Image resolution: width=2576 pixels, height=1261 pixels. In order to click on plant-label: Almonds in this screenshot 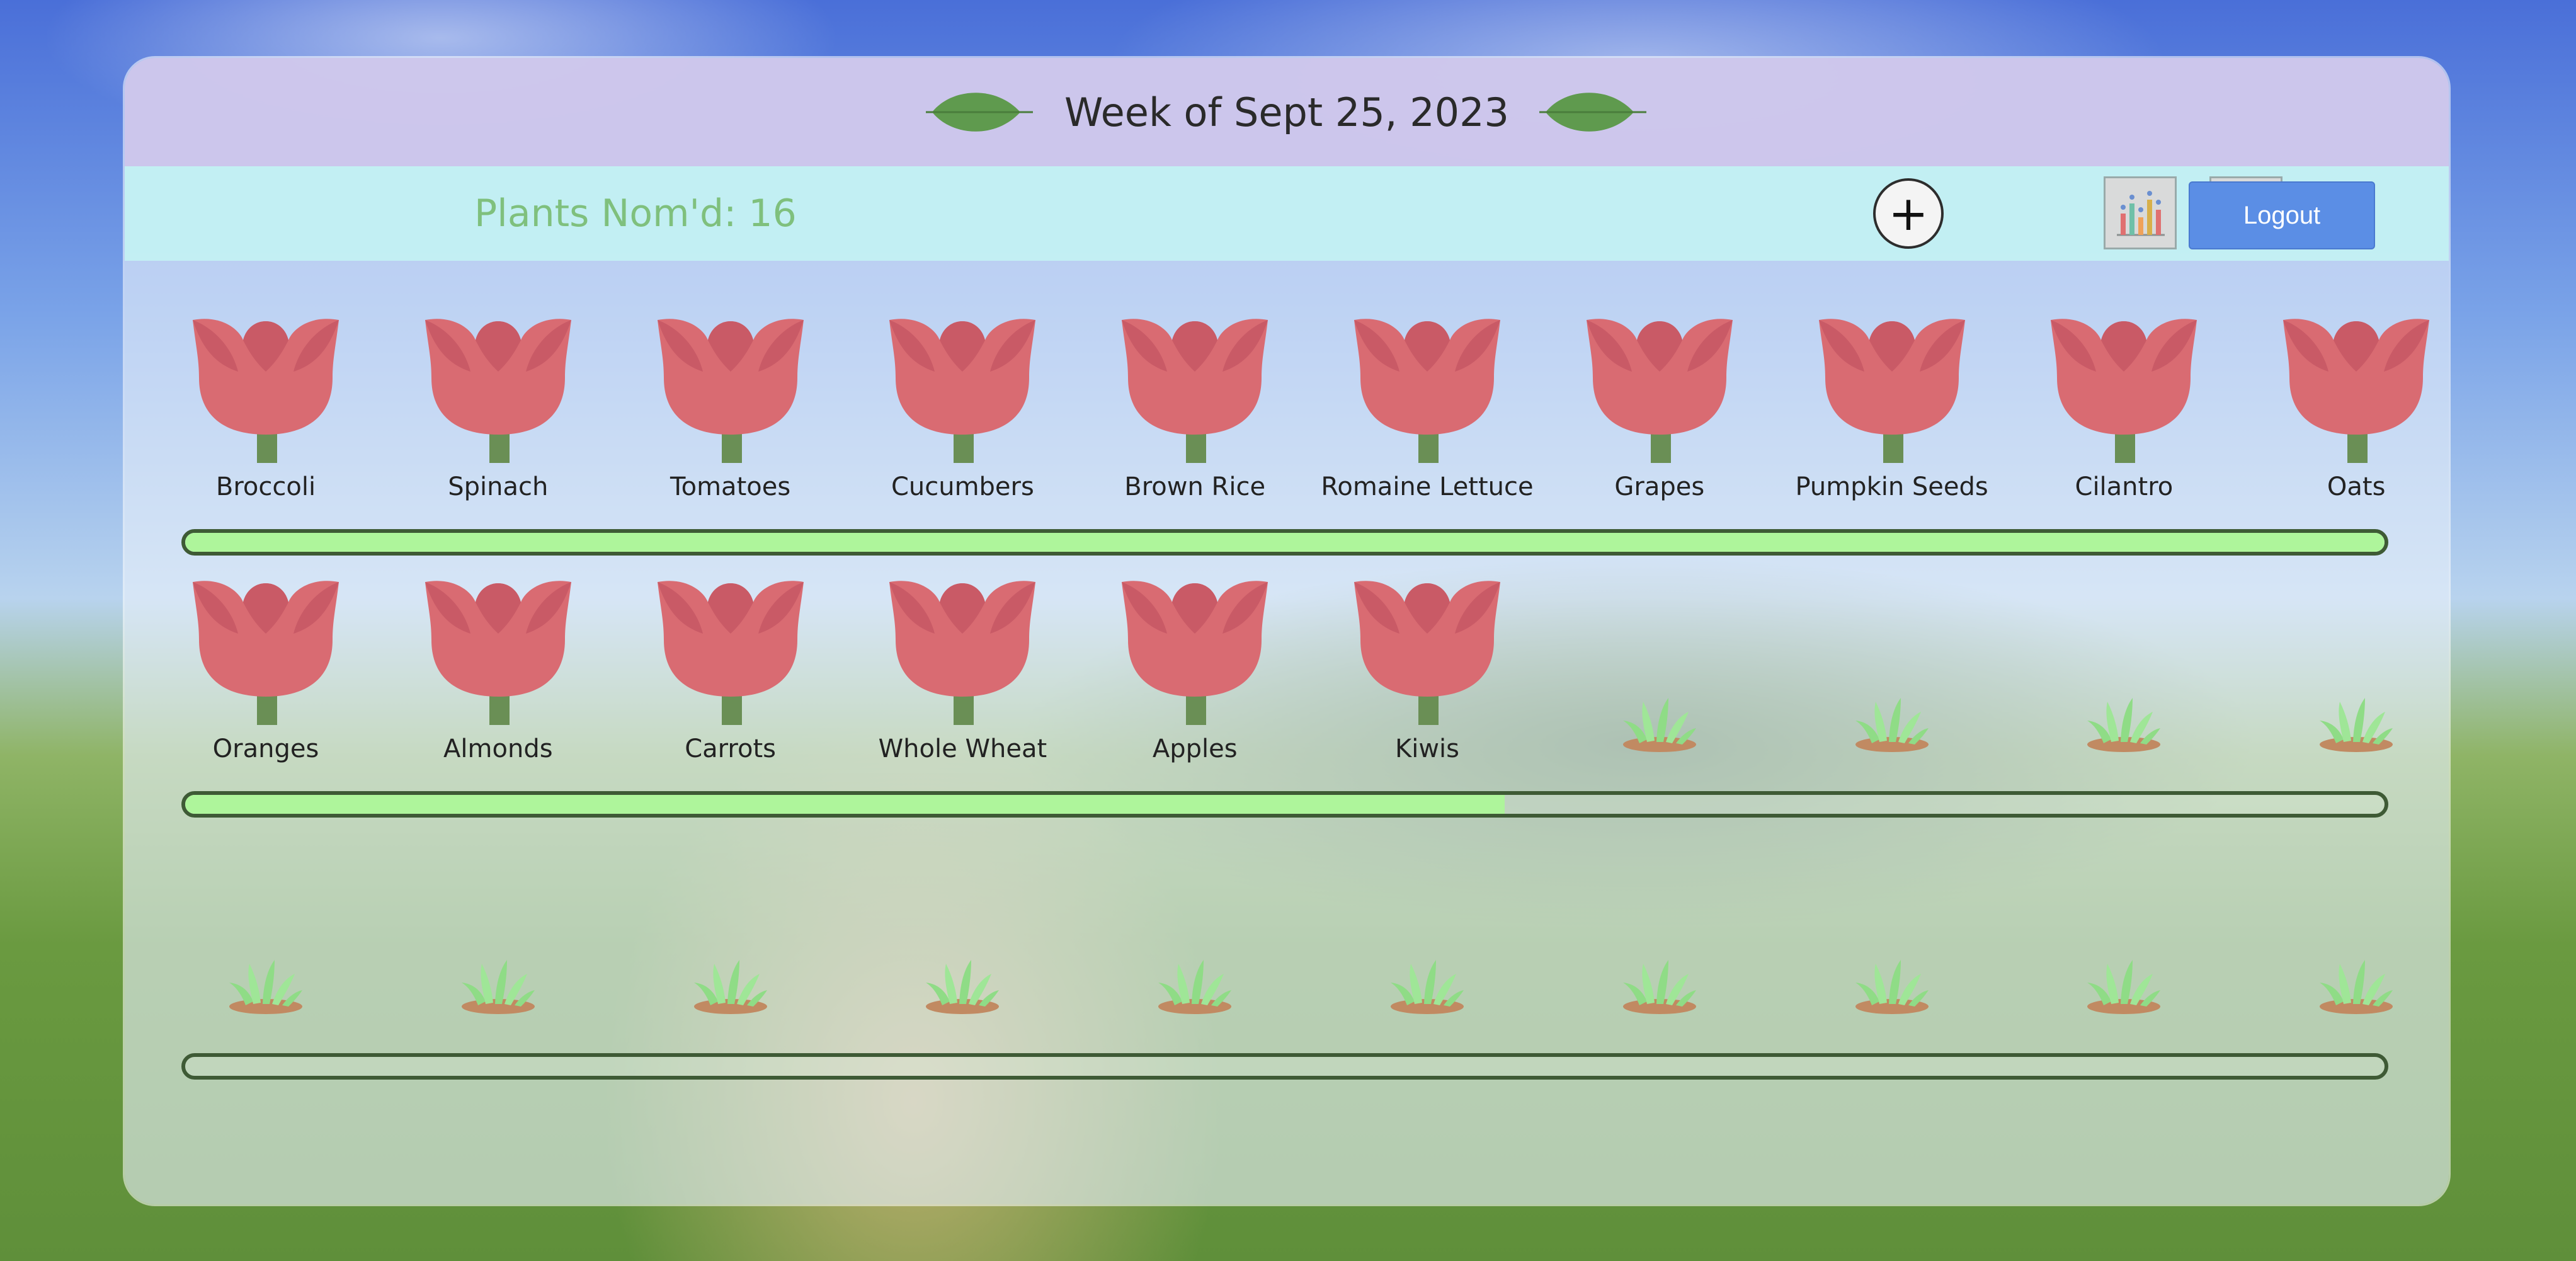, I will do `click(498, 748)`.